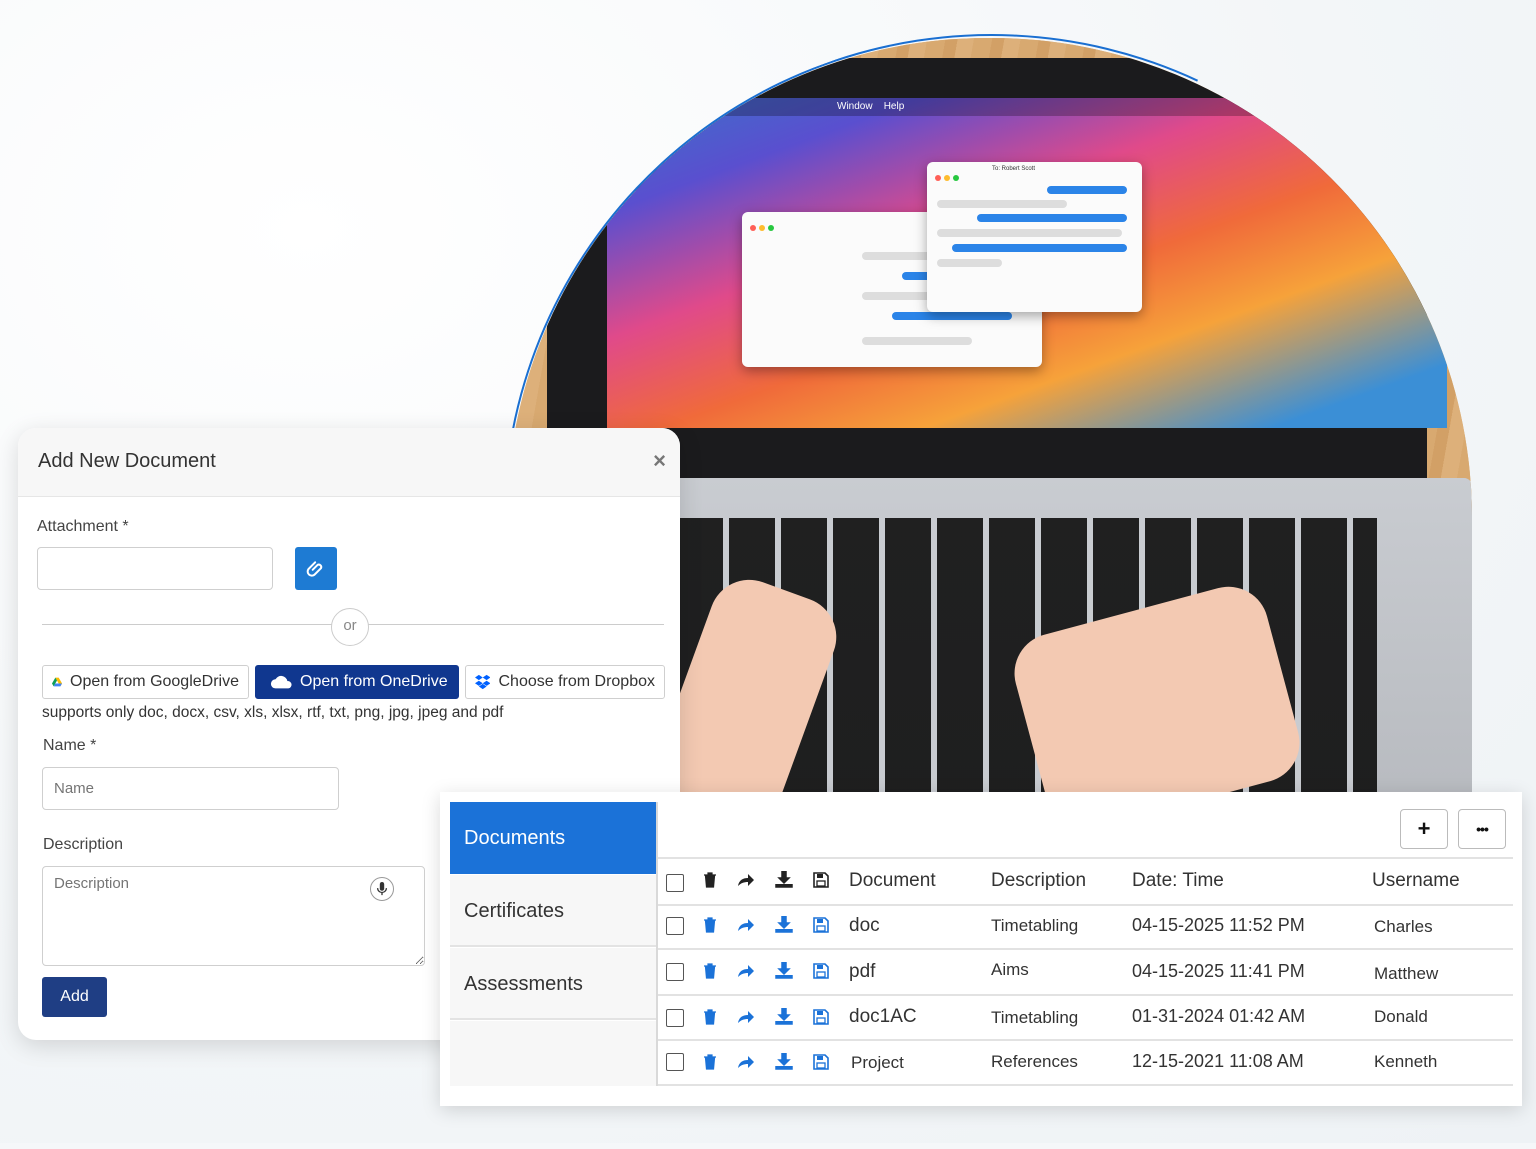  What do you see at coordinates (553, 1053) in the screenshot?
I see `tab-list-filler` at bounding box center [553, 1053].